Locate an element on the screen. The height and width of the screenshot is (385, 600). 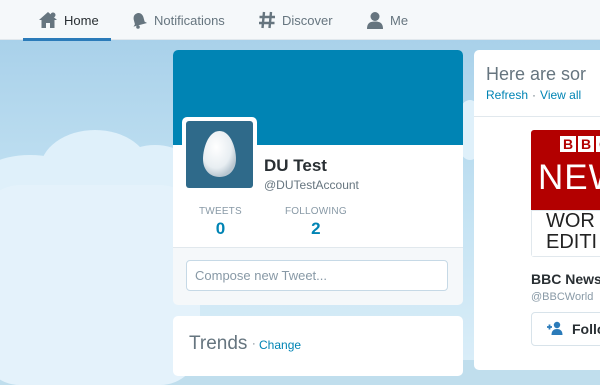
avatar is located at coordinates (219, 154).